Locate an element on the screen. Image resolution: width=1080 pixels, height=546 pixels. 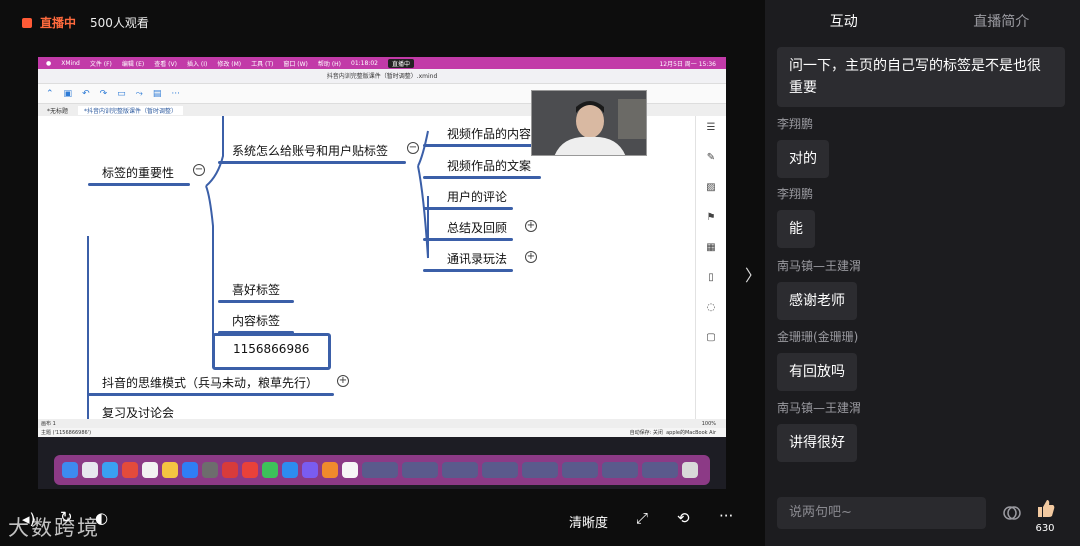
topic-thinking-mode-expand-icon: + is located at coordinates (343, 381).